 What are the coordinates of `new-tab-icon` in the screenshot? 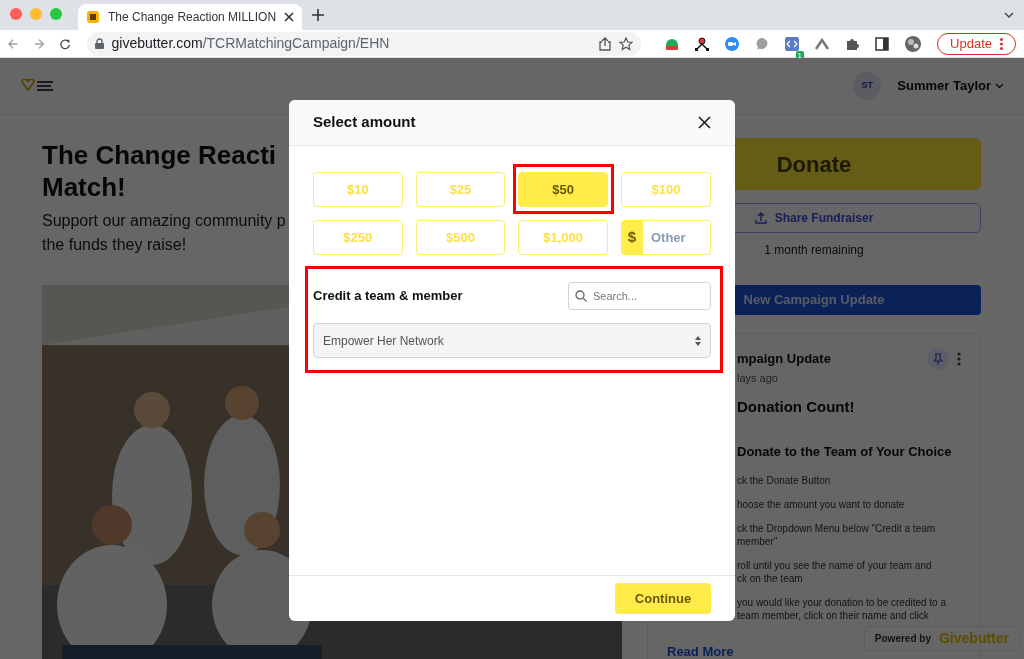 It's located at (318, 15).